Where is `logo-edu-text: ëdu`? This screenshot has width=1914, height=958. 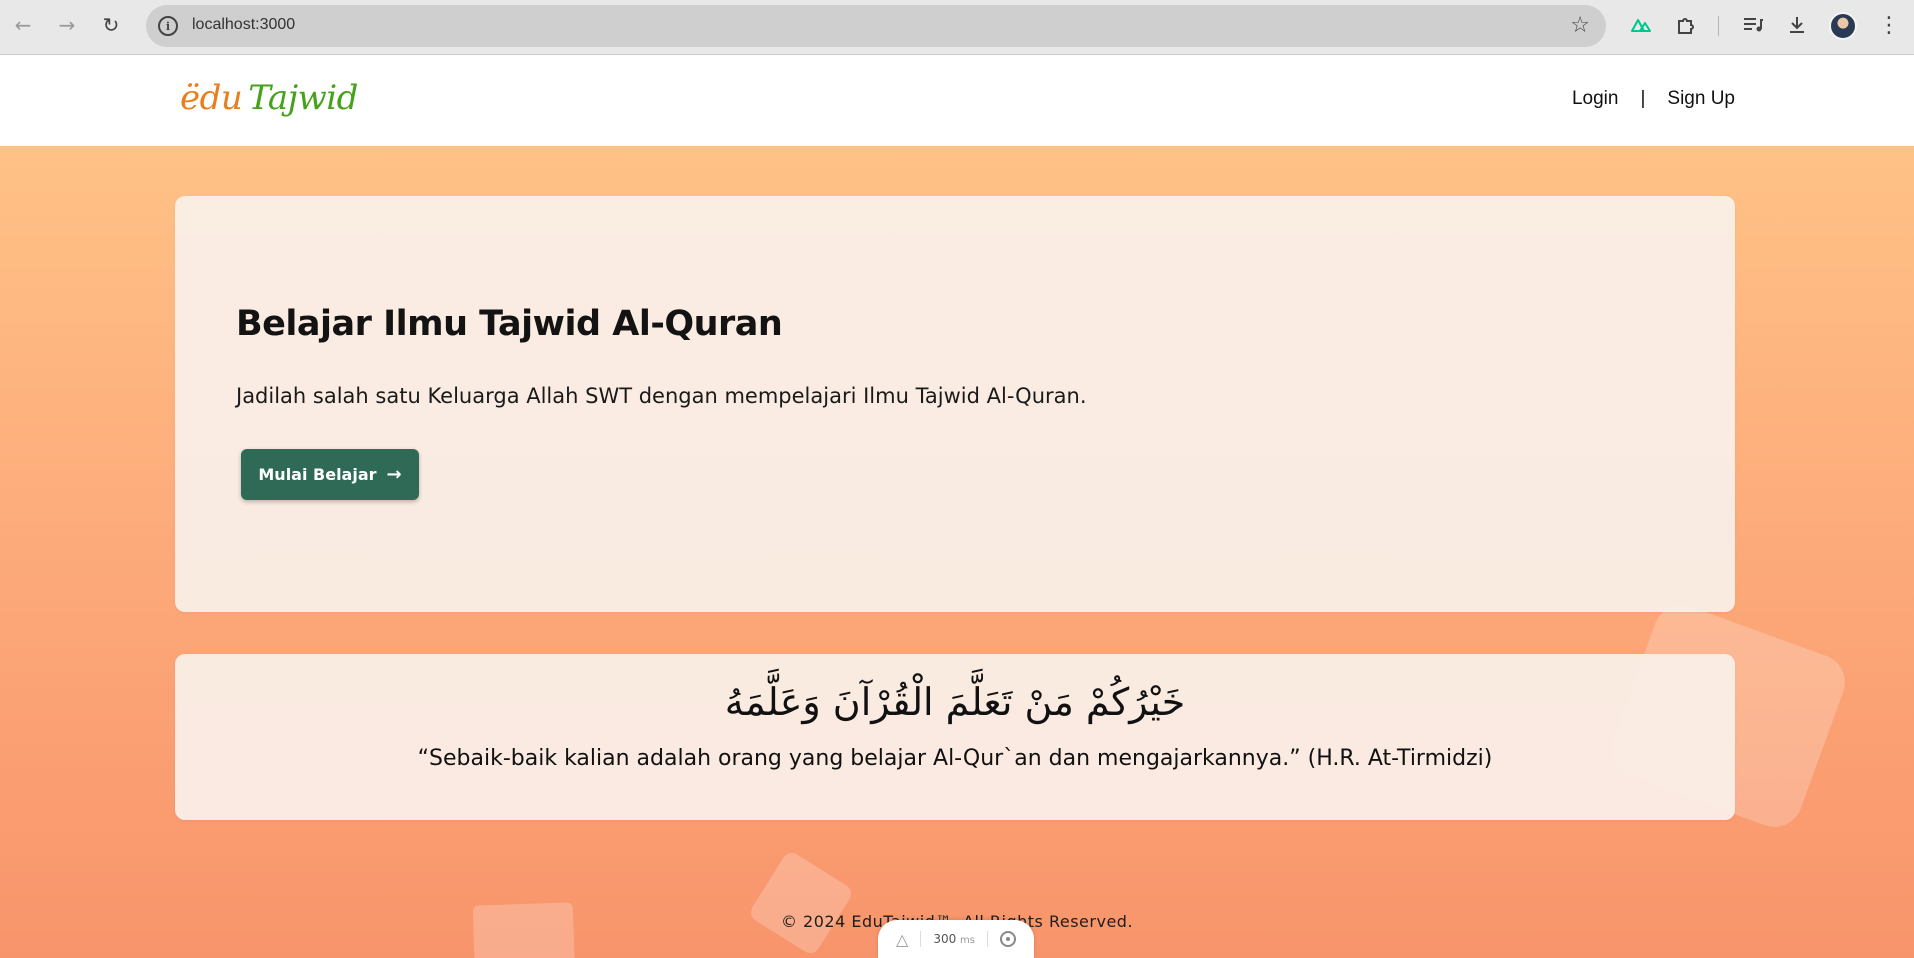 logo-edu-text: ëdu is located at coordinates (211, 98).